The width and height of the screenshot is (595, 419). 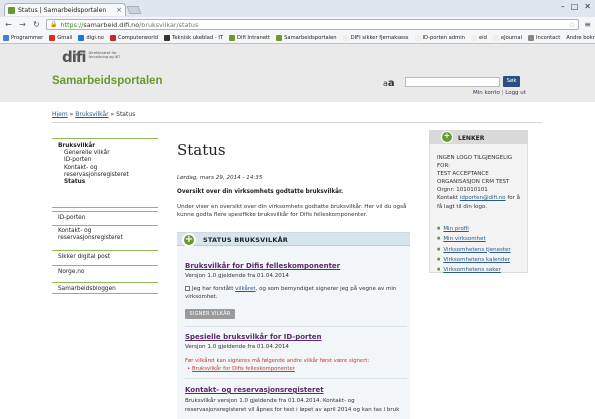 I want to click on nav-item-id-porten-vilkar: ID-porten, so click(x=105, y=160).